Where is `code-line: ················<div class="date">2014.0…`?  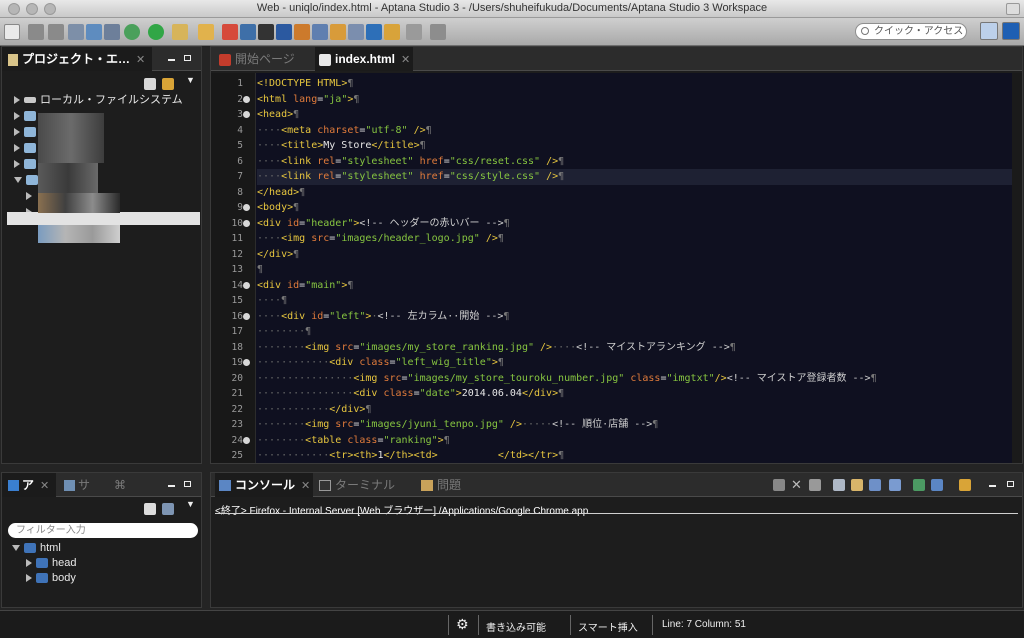
code-line: ················<div class="date">2014.0… is located at coordinates (635, 394).